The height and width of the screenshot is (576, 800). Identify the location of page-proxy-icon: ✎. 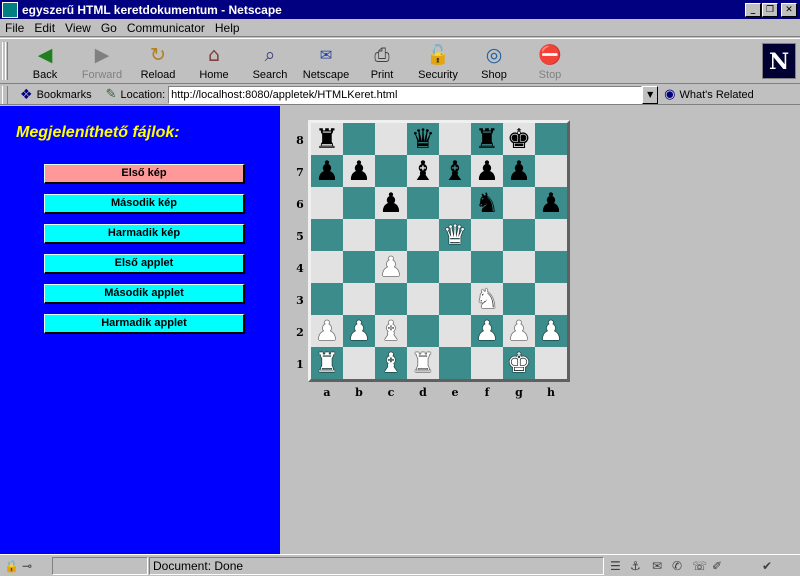
(111, 94).